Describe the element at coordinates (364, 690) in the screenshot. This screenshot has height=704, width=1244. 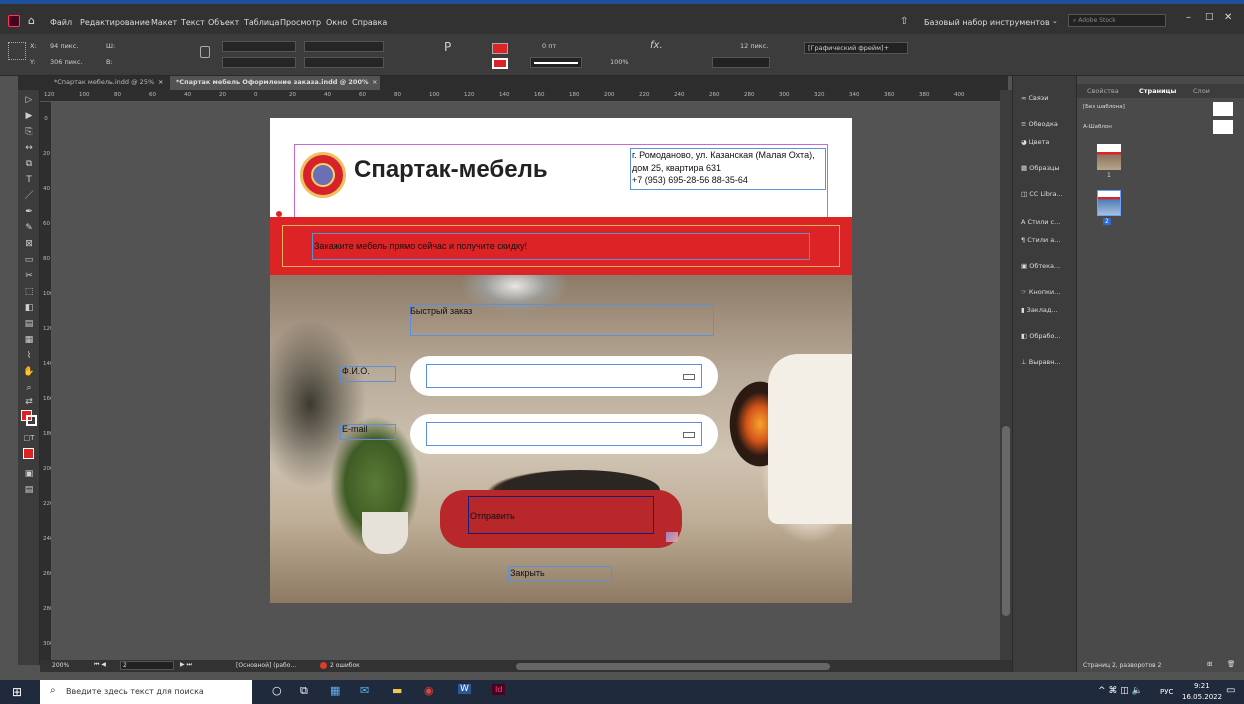
I see `mail-icon: ✉` at that location.